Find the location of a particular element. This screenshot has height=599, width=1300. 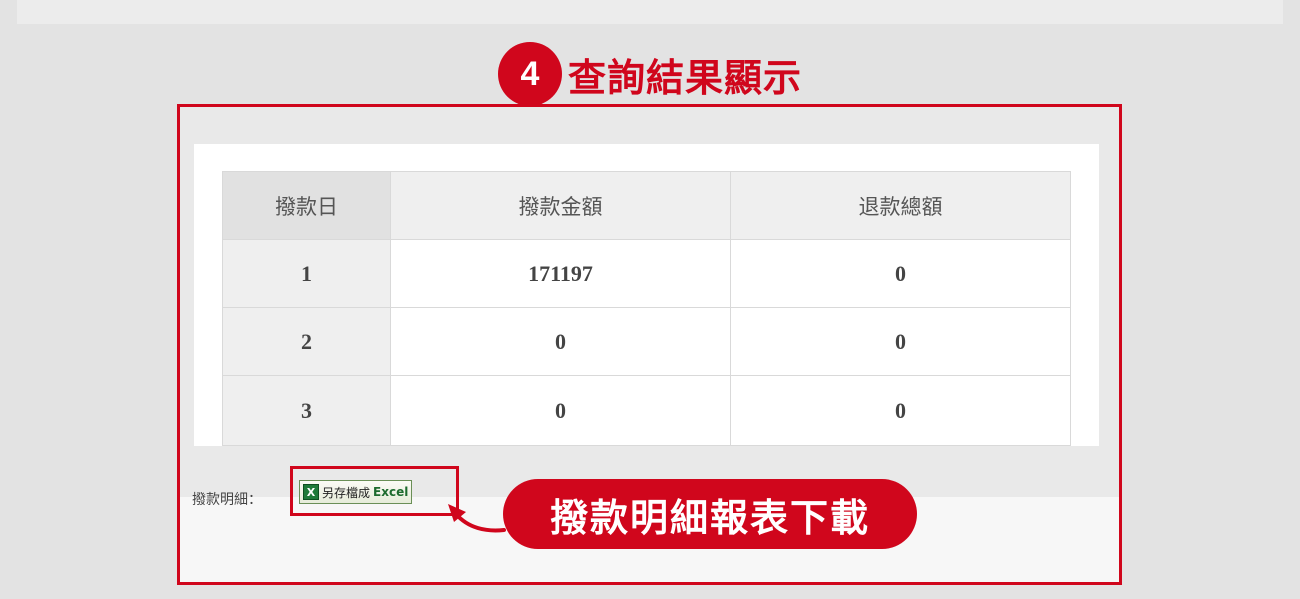

column-header-disbursement-amount: 撥款金額 is located at coordinates (560, 205).